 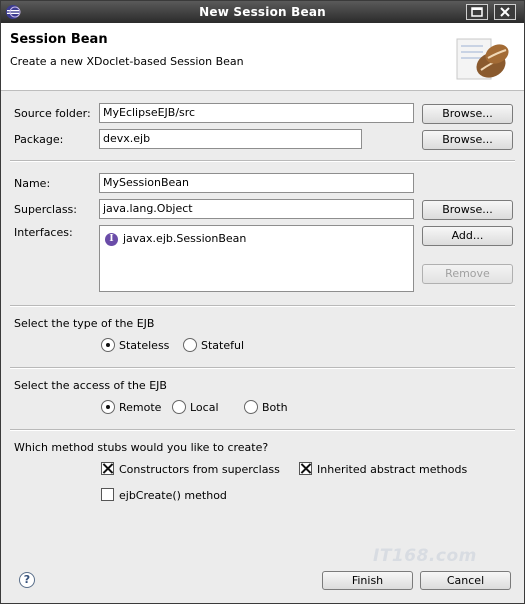 What do you see at coordinates (45, 209) in the screenshot?
I see `superclass-label: Superclass:` at bounding box center [45, 209].